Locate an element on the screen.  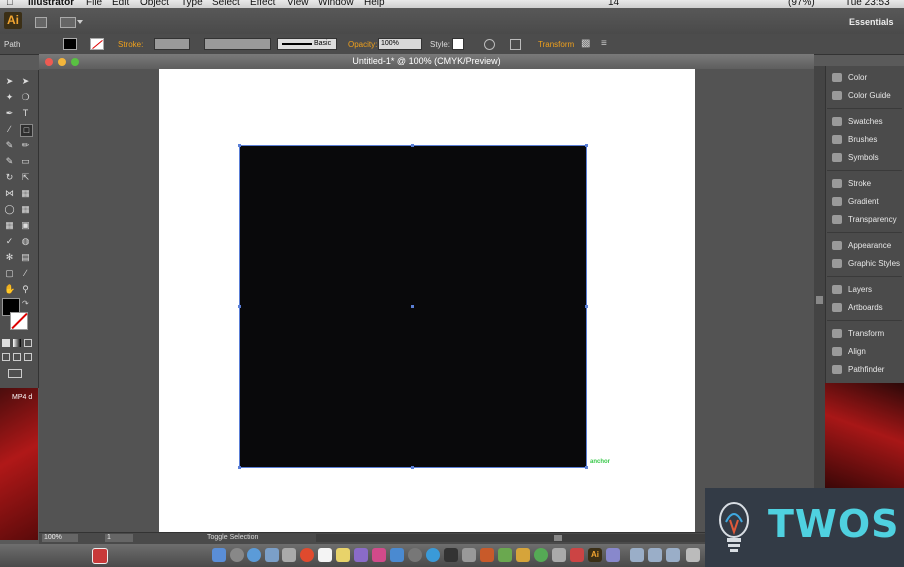
photo-booth-icon is located at coordinates (379, 555).